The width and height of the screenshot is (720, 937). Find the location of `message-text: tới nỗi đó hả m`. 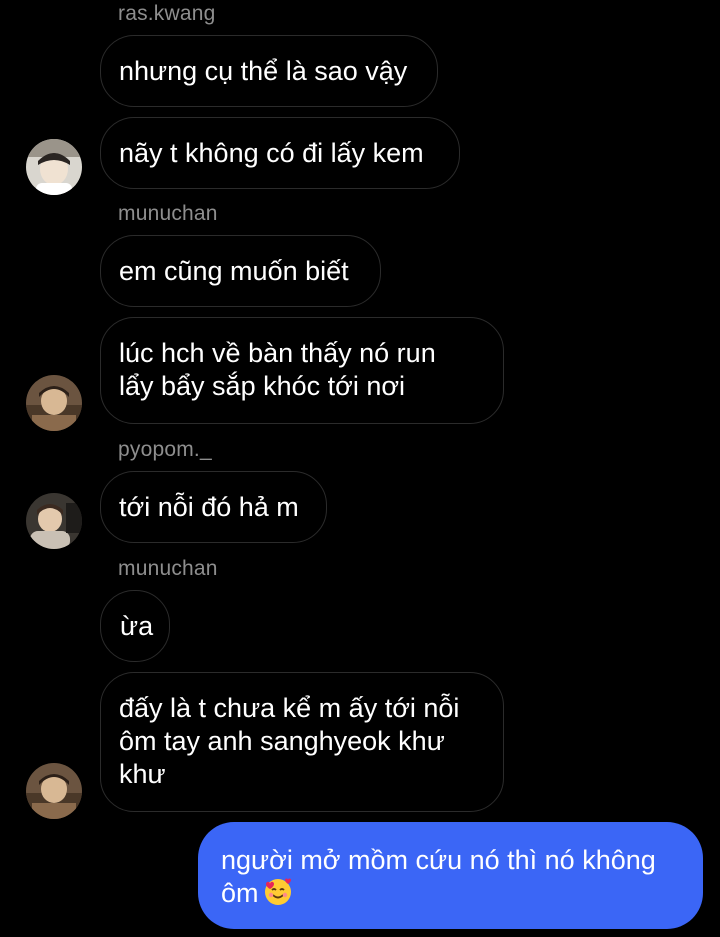

message-text: tới nỗi đó hả m is located at coordinates (209, 507).